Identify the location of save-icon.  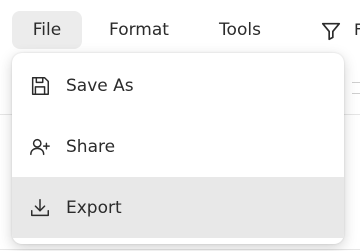
(40, 86).